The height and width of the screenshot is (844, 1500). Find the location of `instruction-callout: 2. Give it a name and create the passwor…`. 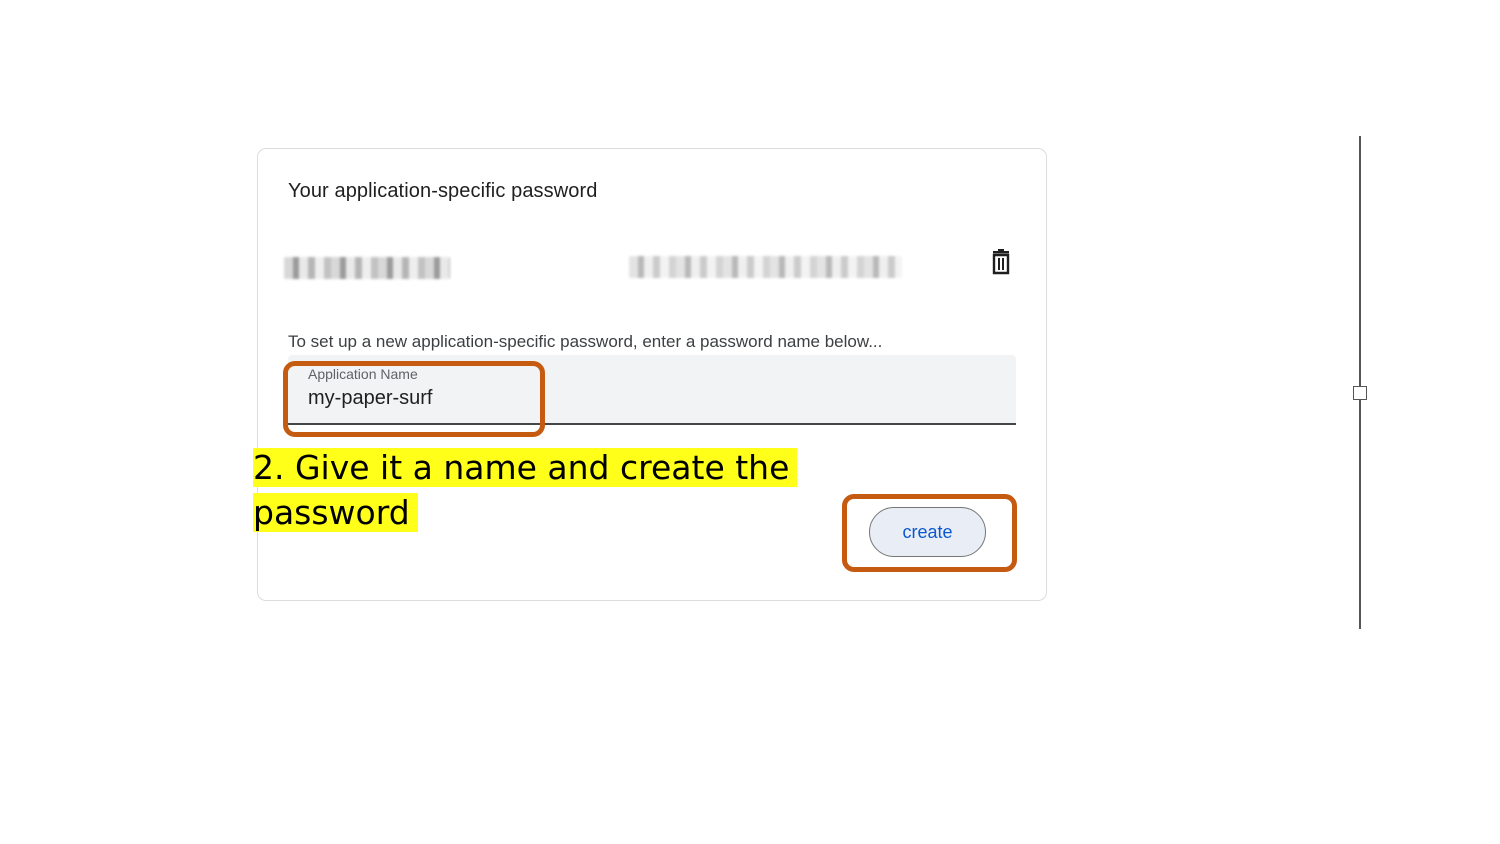

instruction-callout: 2. Give it a name and create the passwor… is located at coordinates (533, 490).